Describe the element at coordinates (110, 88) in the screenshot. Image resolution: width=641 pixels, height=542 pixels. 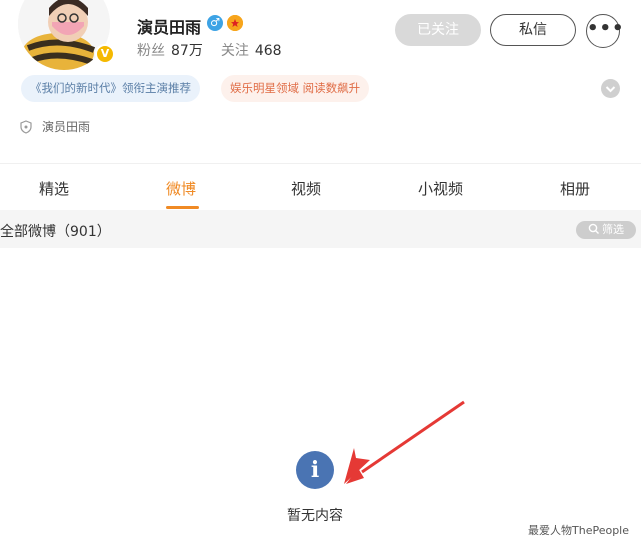
I see `work-tag: 《我们的新时代》领衔主演推荐` at that location.